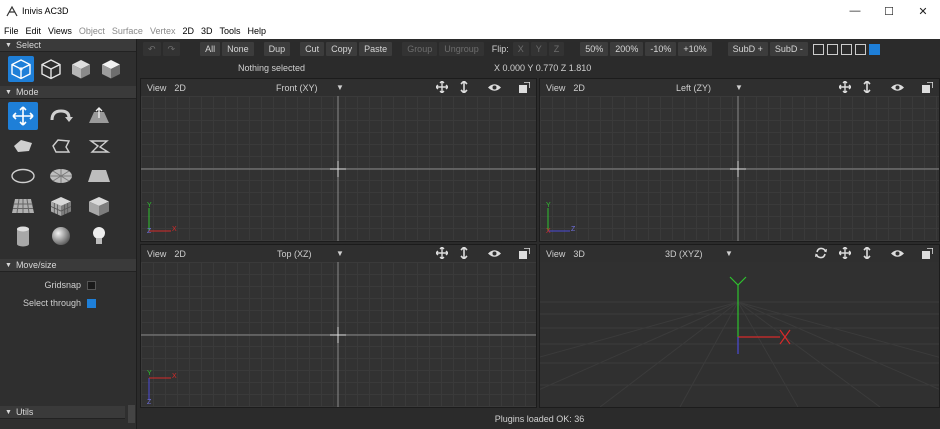  I want to click on menu-2d: 2D, so click(188, 31).